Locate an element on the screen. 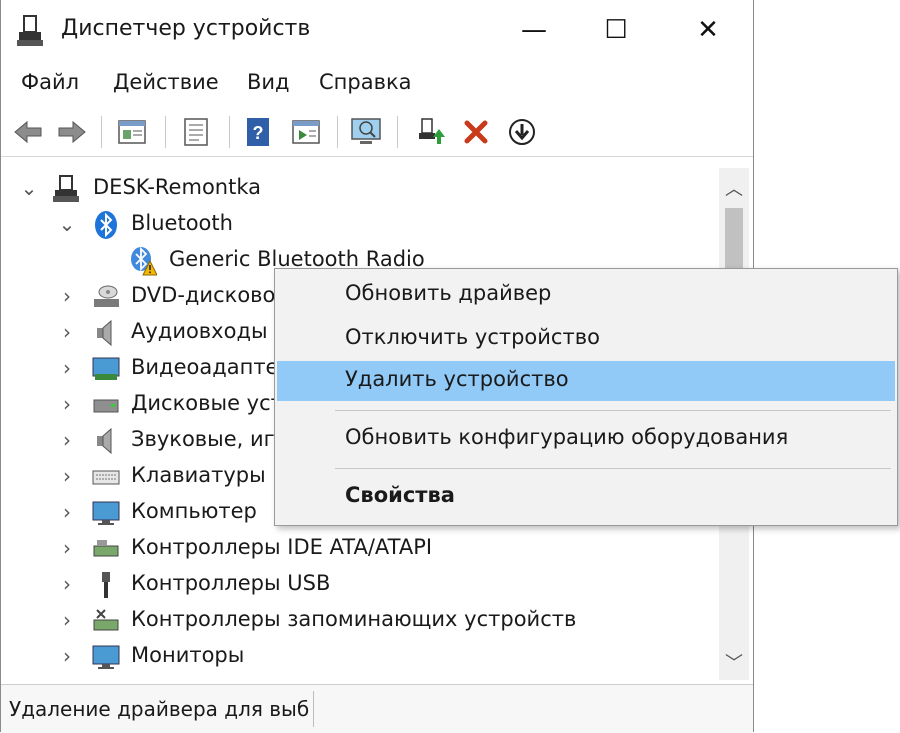 This screenshot has height=733, width=900. tree-item-usb-controllers: › Контроллеры USB is located at coordinates (360, 586).